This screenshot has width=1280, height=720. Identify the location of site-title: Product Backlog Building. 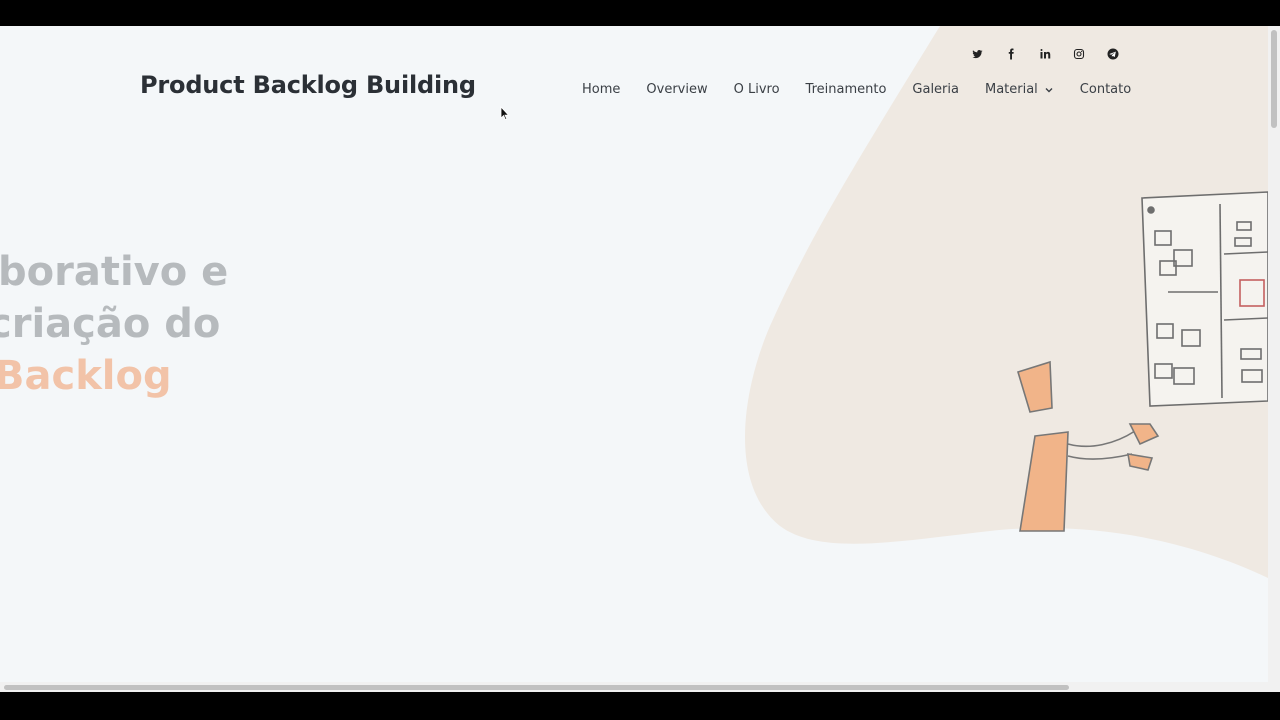
(308, 85).